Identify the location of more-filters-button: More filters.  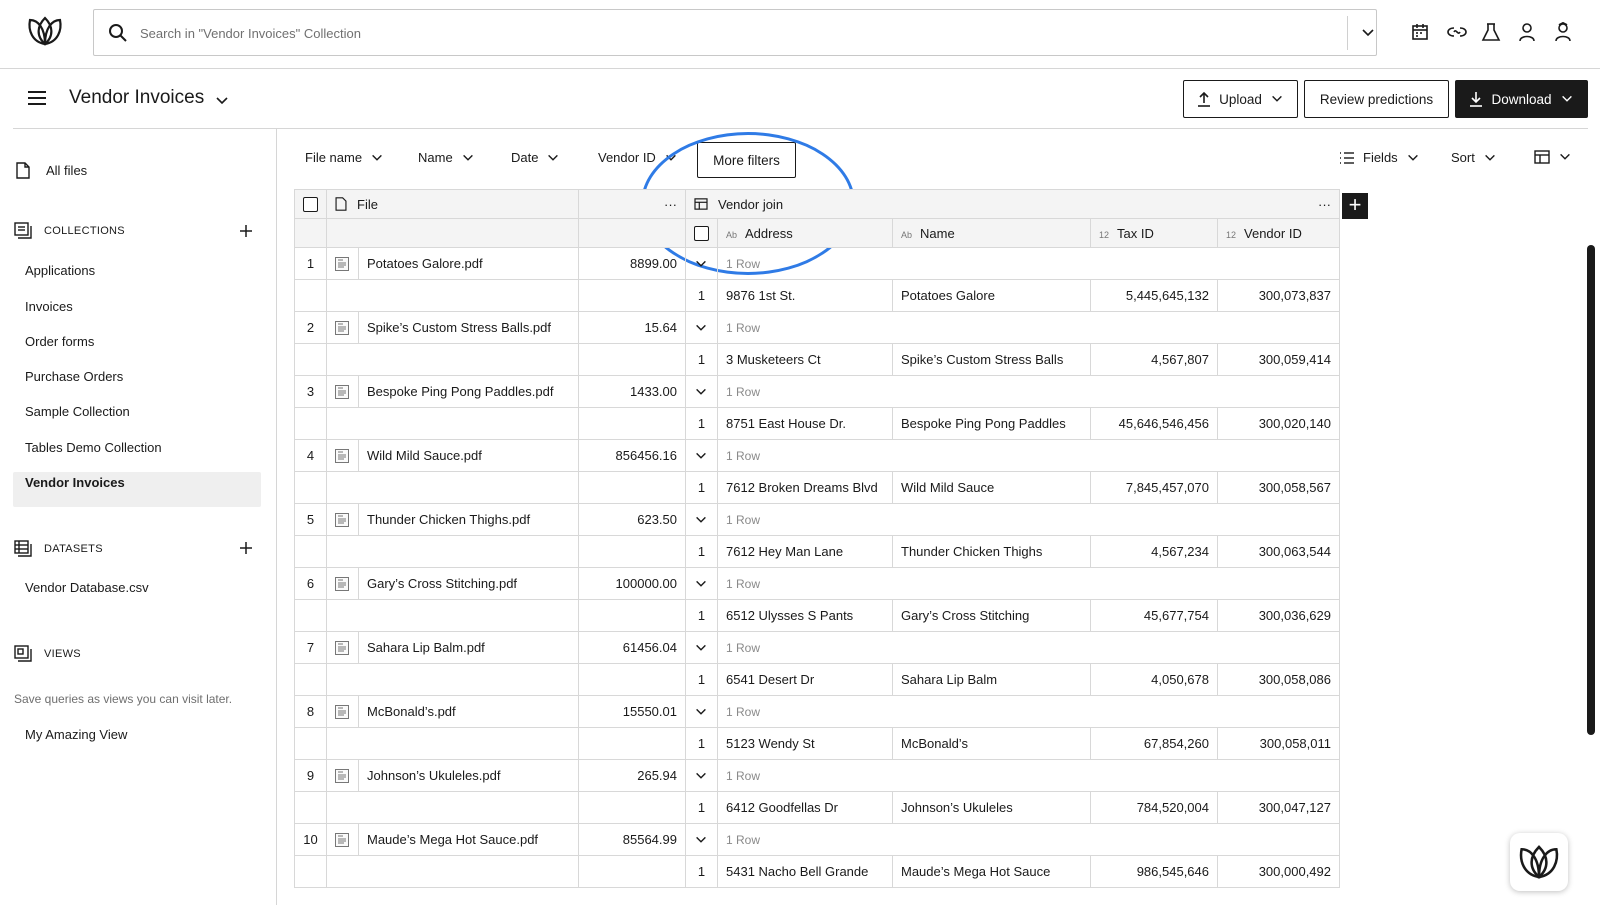
(746, 160).